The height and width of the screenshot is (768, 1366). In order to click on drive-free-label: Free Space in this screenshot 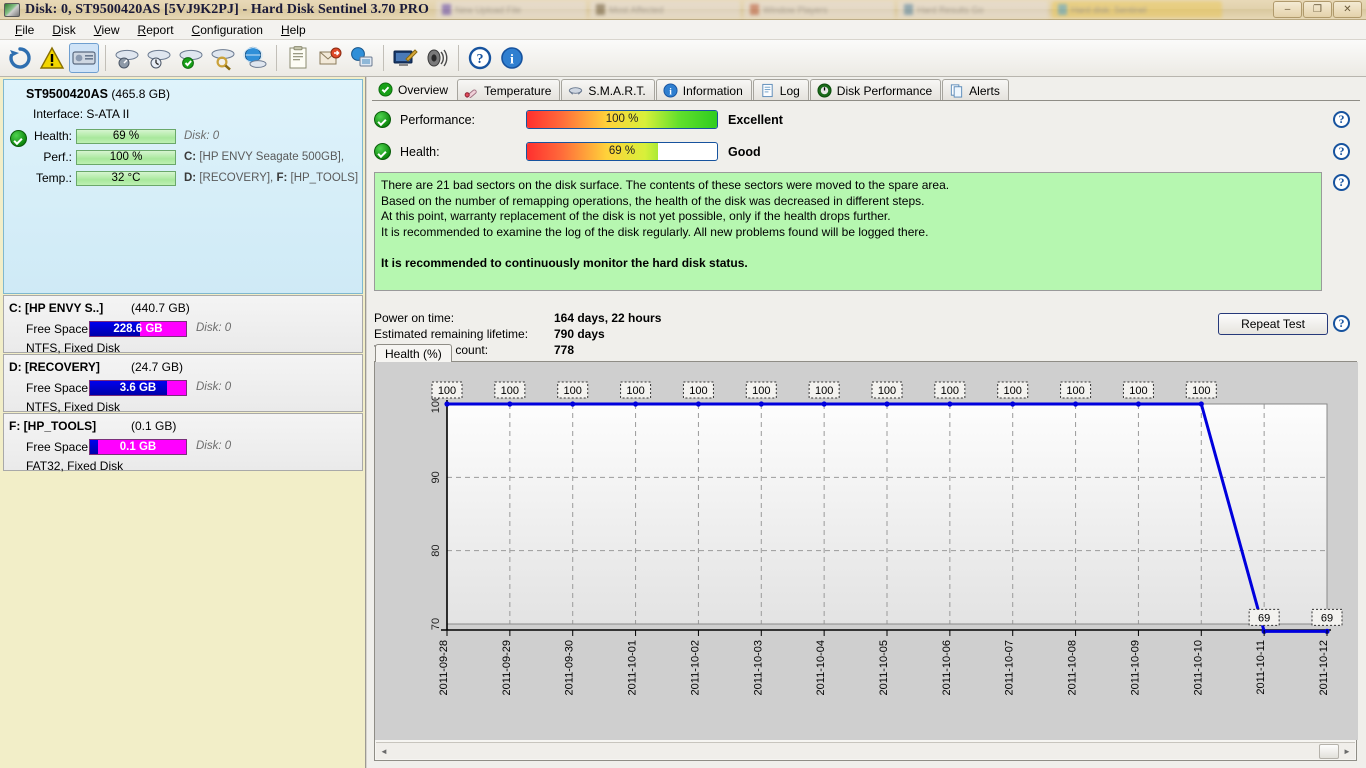, I will do `click(57, 447)`.